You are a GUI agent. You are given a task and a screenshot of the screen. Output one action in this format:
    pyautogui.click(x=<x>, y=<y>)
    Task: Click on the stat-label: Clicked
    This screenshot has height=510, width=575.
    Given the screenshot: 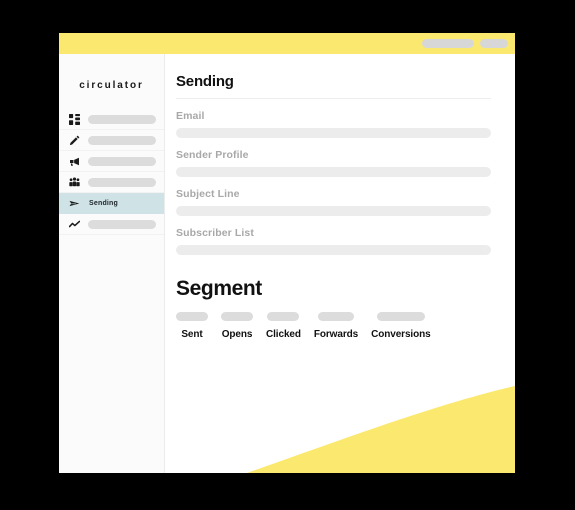 What is the action you would take?
    pyautogui.click(x=283, y=334)
    